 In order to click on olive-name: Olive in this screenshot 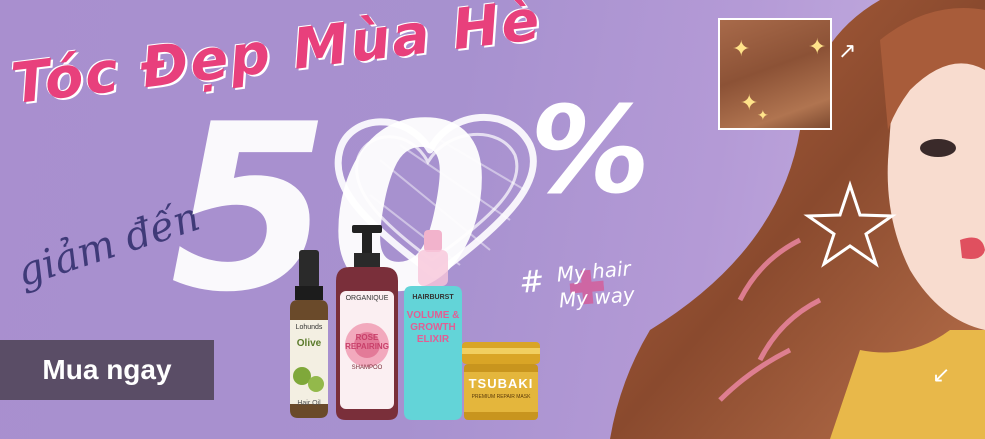, I will do `click(309, 343)`.